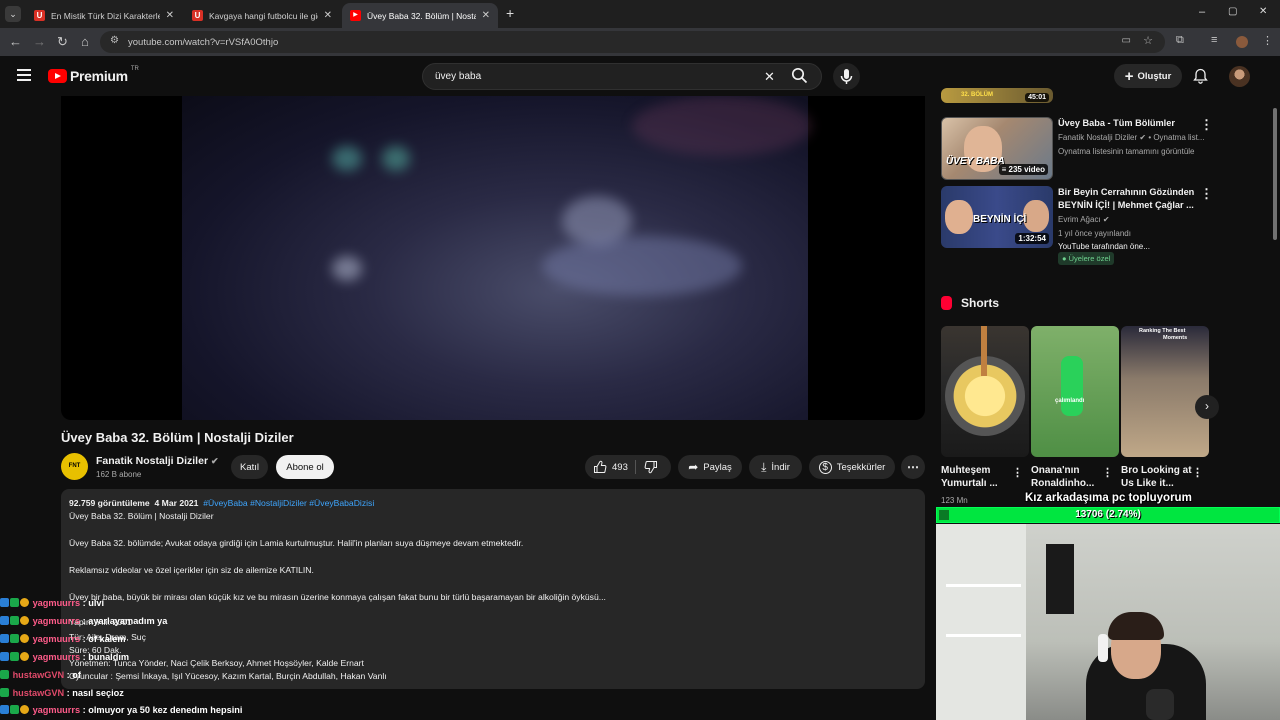 Image resolution: width=1280 pixels, height=720 pixels. Describe the element at coordinates (104, 15) in the screenshot. I see `browser-tab-1: U En Mistik Türk Dizi Karakterleri ✕` at that location.